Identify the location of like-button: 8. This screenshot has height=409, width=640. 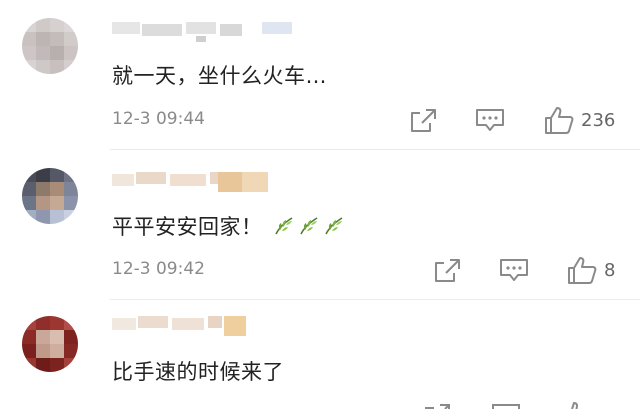
(590, 270).